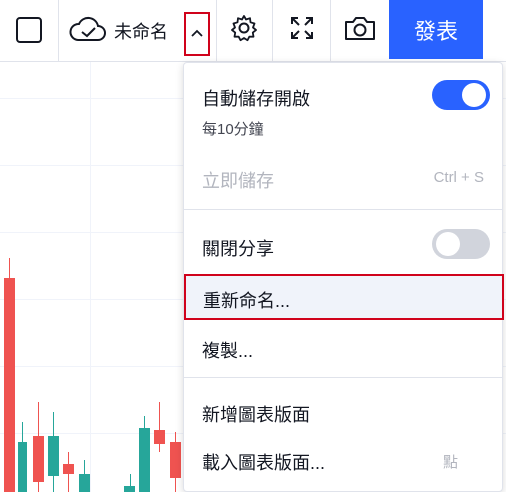 The image size is (506, 492). I want to click on square-icon, so click(29, 30).